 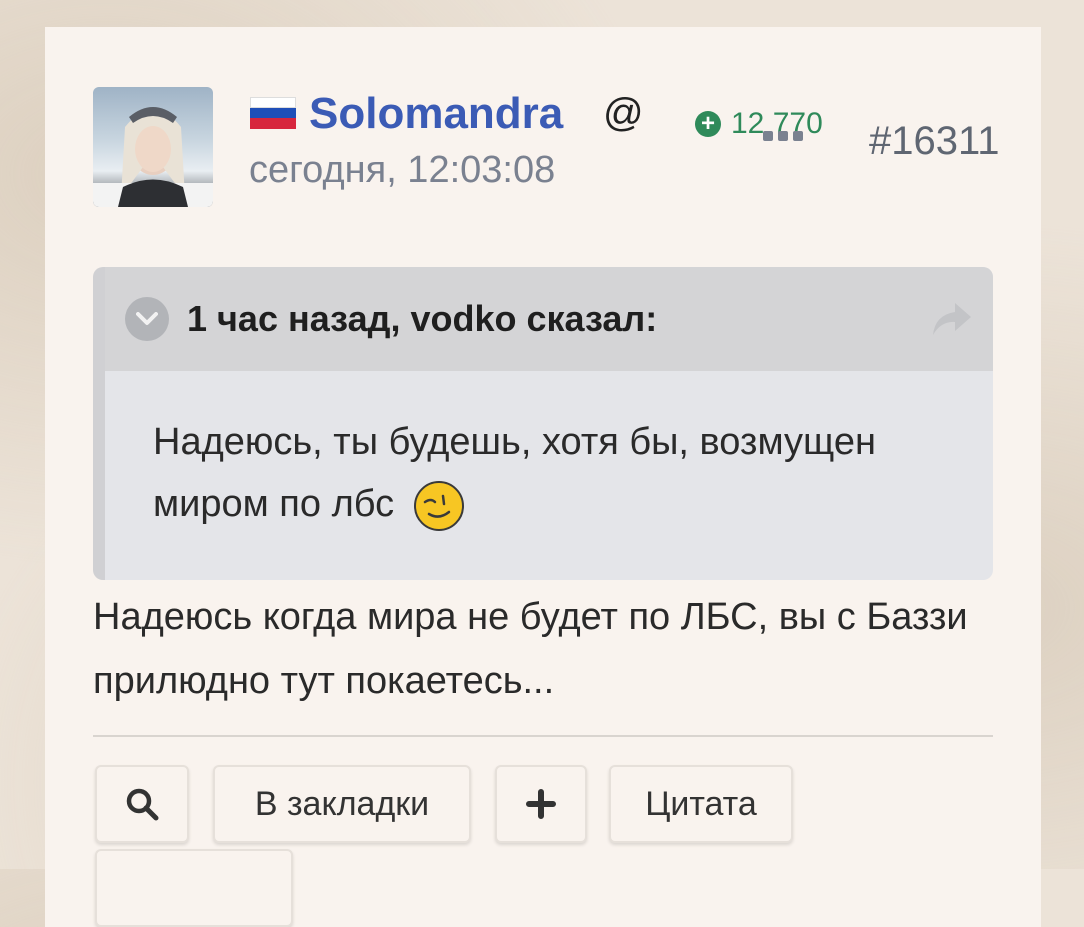 I want to click on quote-header: 1 час назад, vodko сказал:, so click(x=549, y=319).